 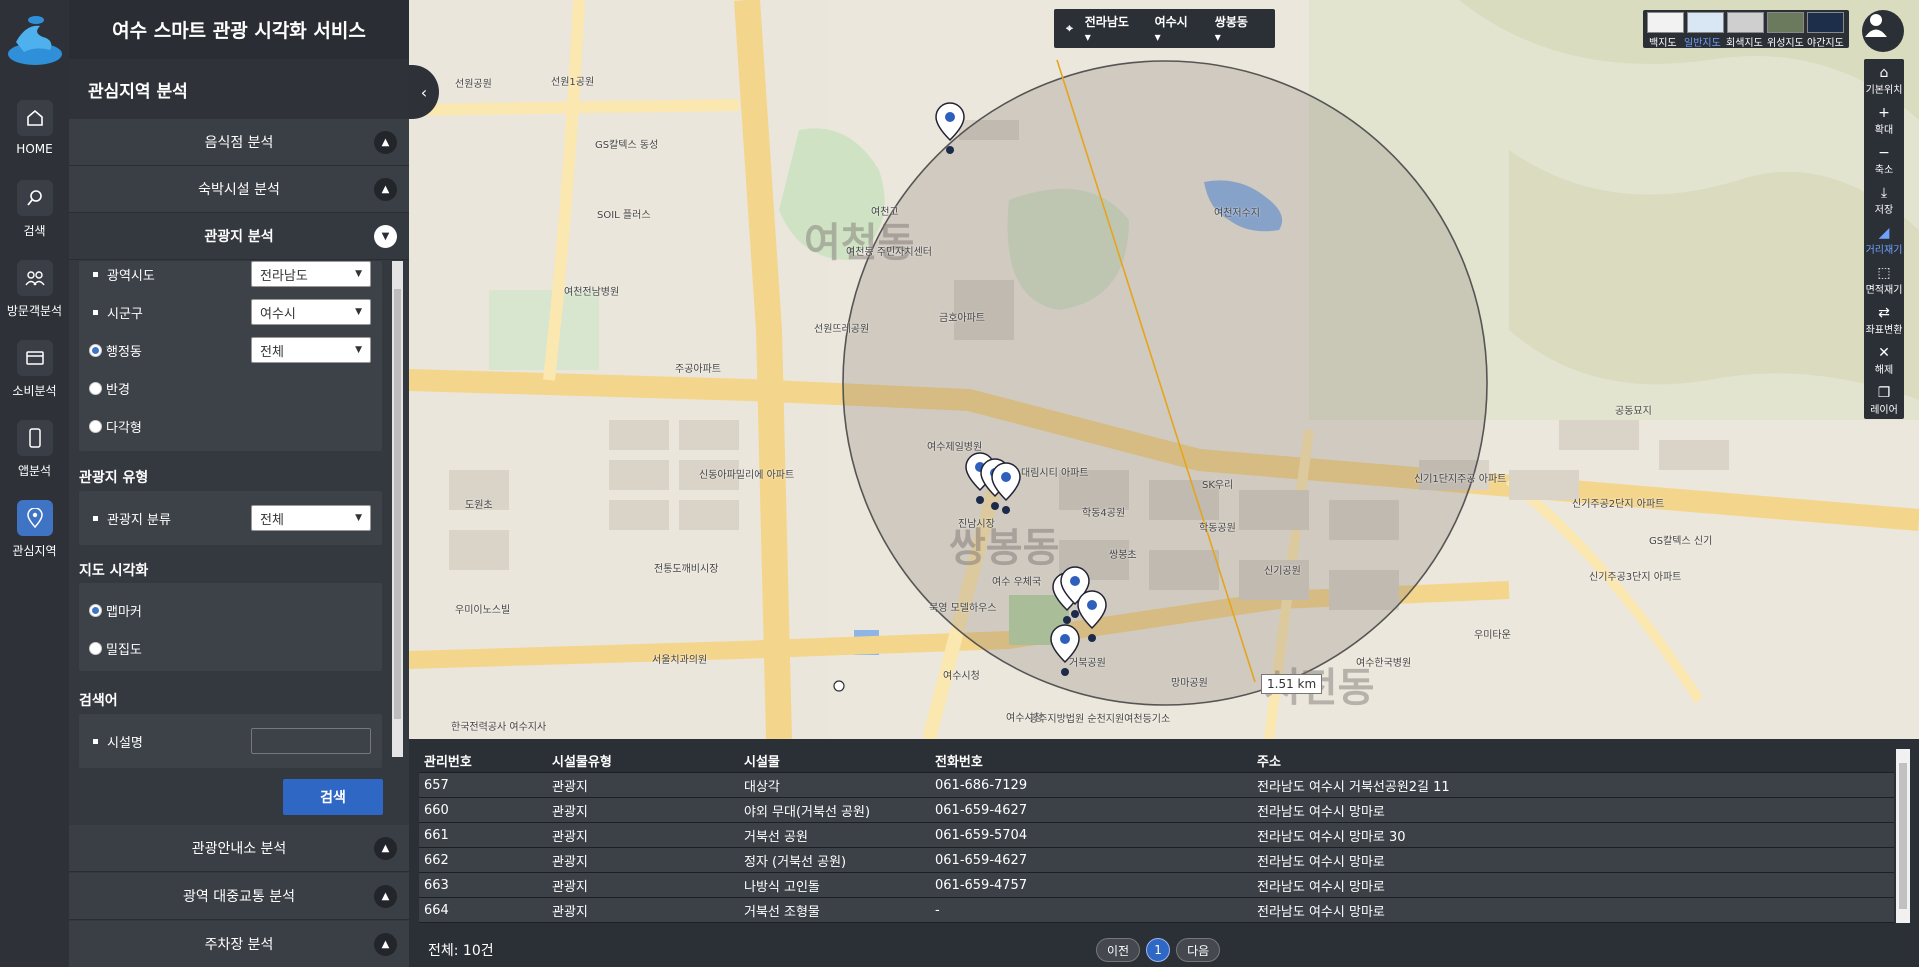 What do you see at coordinates (95, 648) in the screenshot?
I see `density-radio` at bounding box center [95, 648].